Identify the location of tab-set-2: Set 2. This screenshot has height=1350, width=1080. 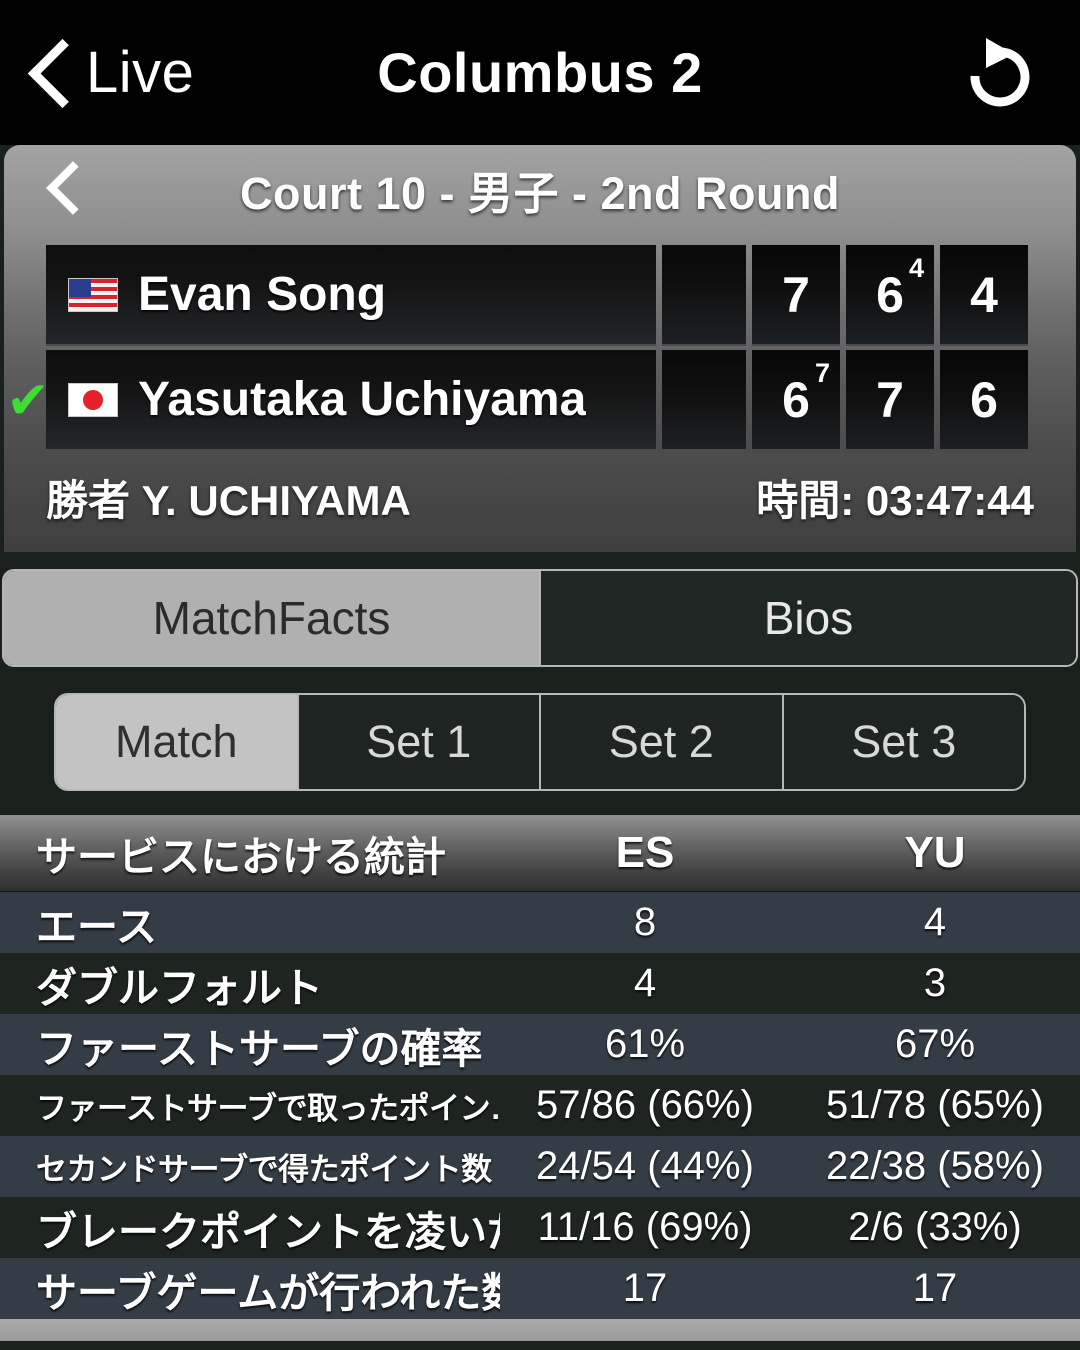
(660, 742).